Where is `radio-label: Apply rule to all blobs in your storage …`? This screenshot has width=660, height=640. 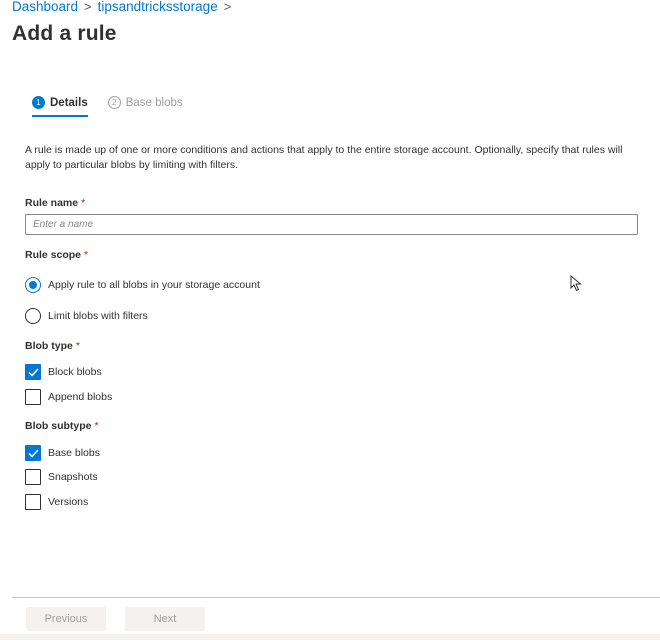 radio-label: Apply rule to all blobs in your storage … is located at coordinates (154, 285).